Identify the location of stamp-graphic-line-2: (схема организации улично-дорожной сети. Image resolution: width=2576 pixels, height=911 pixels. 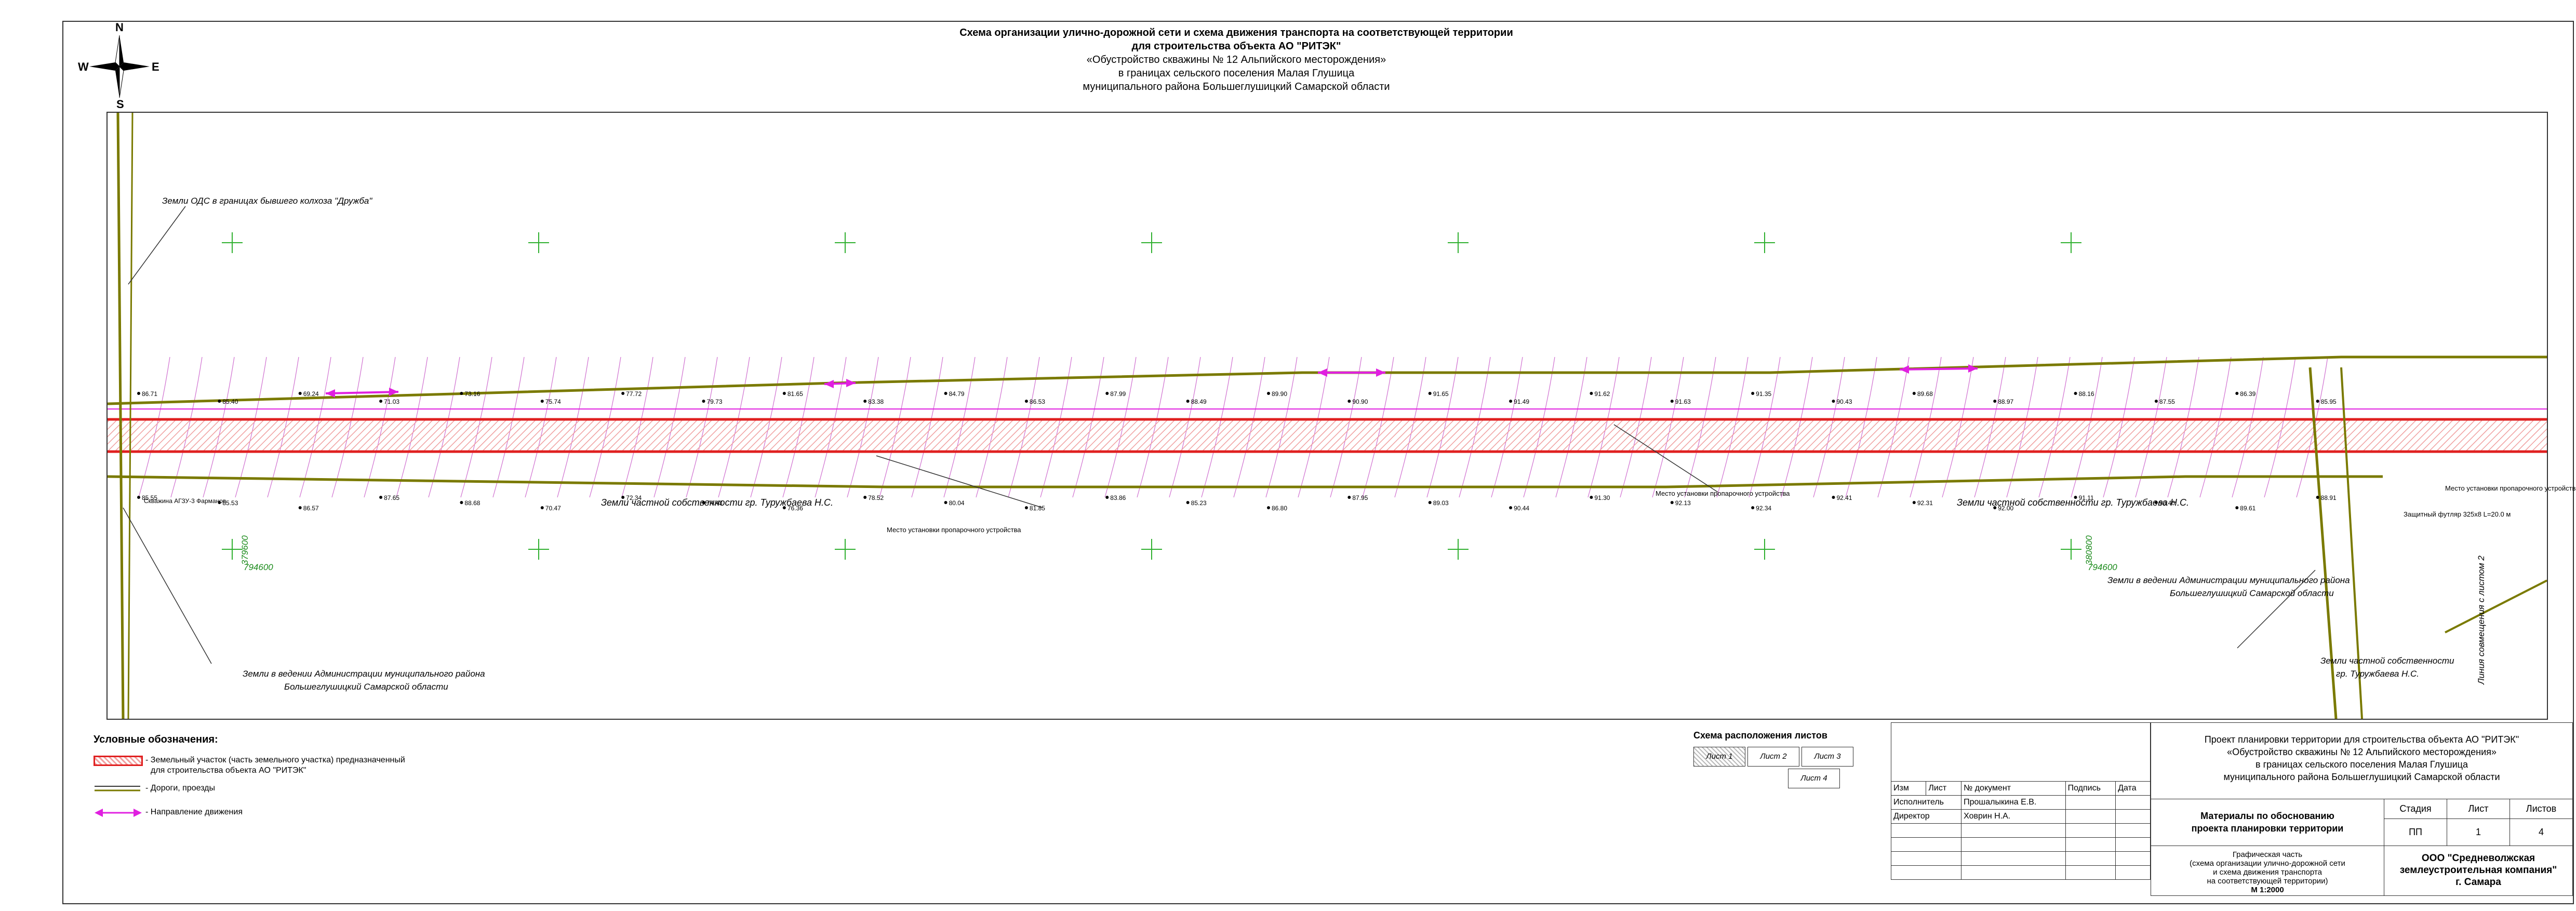
(2267, 864).